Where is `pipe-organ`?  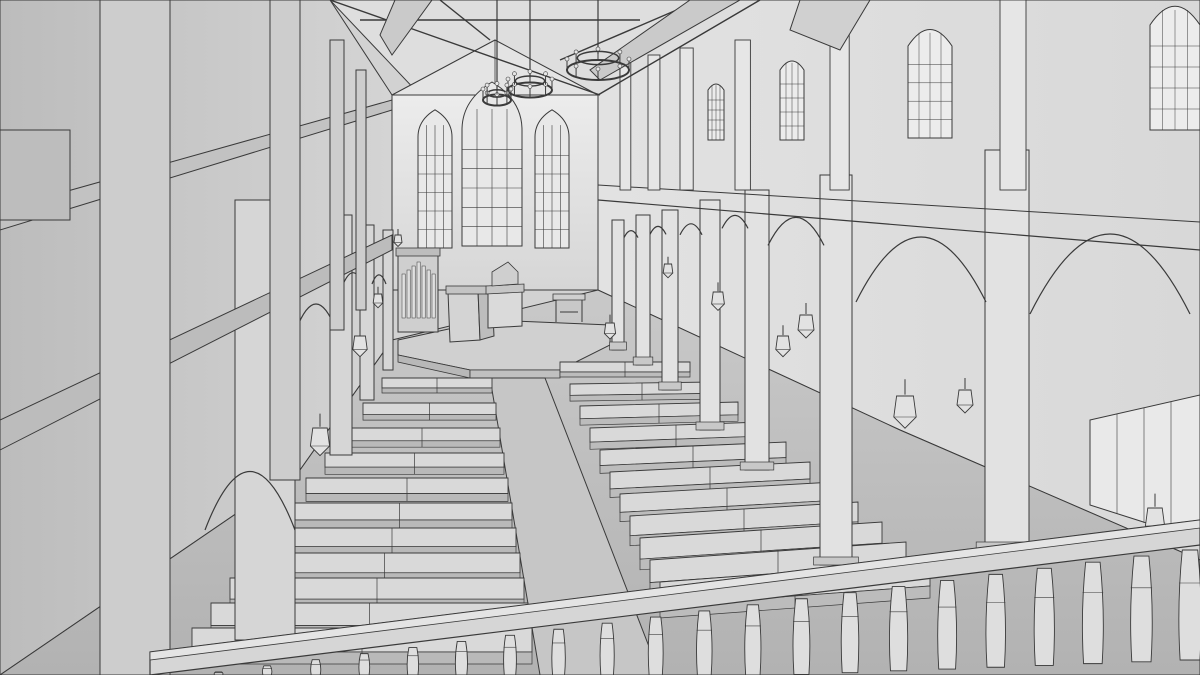
pipe-organ is located at coordinates (418, 290).